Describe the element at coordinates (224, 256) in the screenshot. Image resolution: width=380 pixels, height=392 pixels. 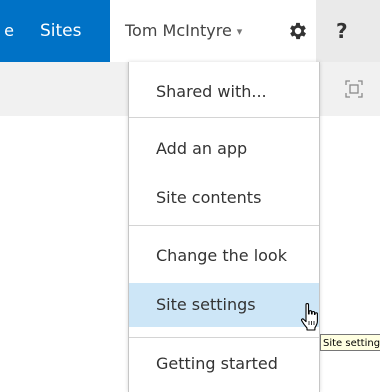
I see `menu-item-change-the-look: Change the look` at that location.